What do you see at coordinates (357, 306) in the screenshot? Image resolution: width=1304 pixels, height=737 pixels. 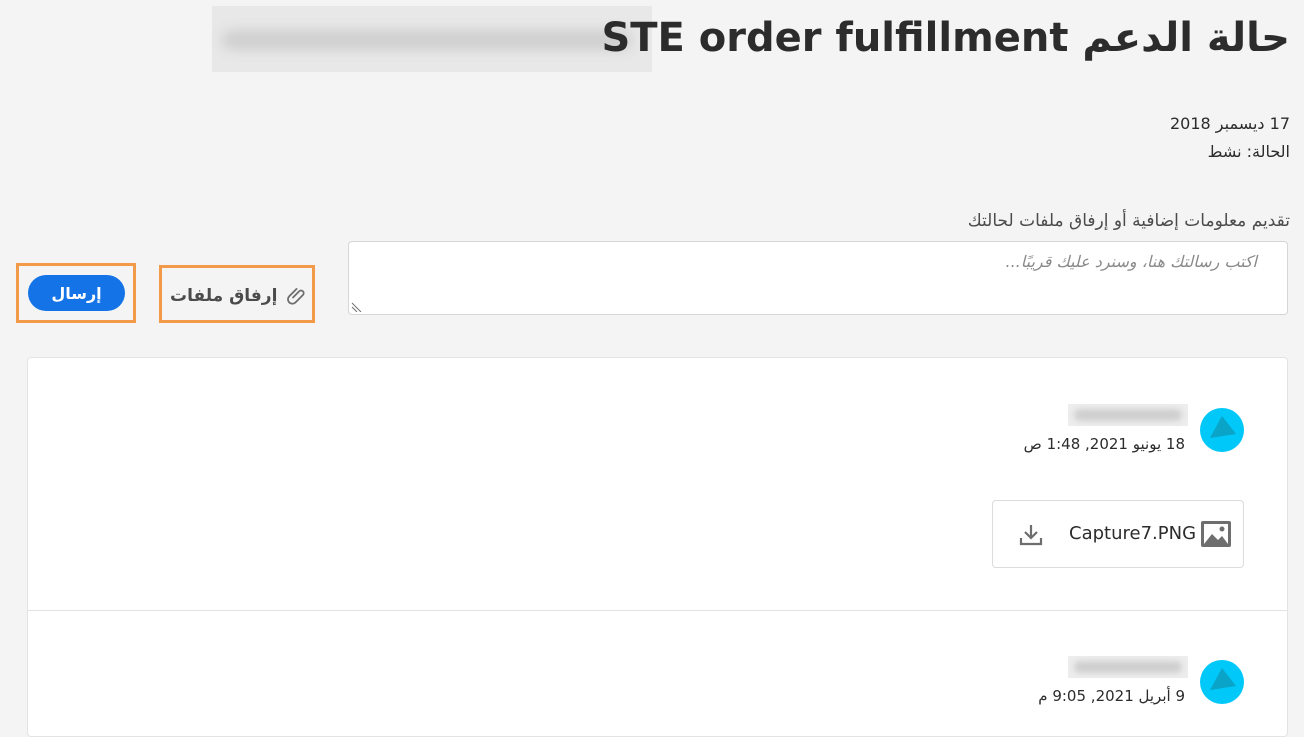 I see `resize-handle-icon` at bounding box center [357, 306].